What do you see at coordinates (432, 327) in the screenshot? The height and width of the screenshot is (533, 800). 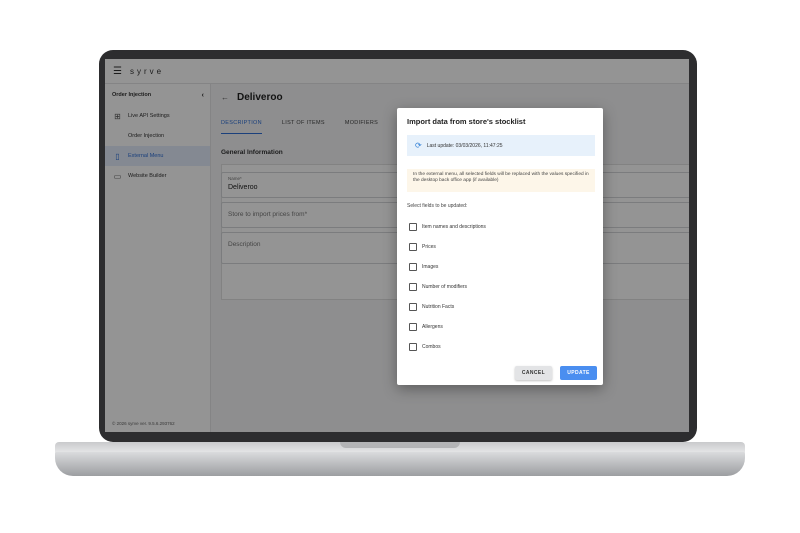 I see `checkbox-label: Allergens` at bounding box center [432, 327].